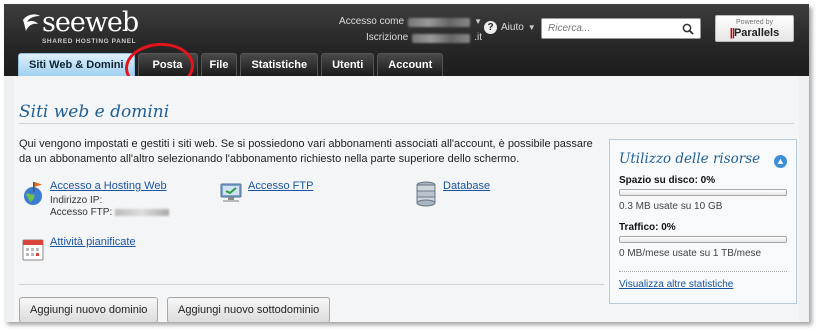 The height and width of the screenshot is (331, 820). Describe the element at coordinates (89, 41) in the screenshot. I see `logo-subtitle: SHARED HOSTING PANEL` at that location.